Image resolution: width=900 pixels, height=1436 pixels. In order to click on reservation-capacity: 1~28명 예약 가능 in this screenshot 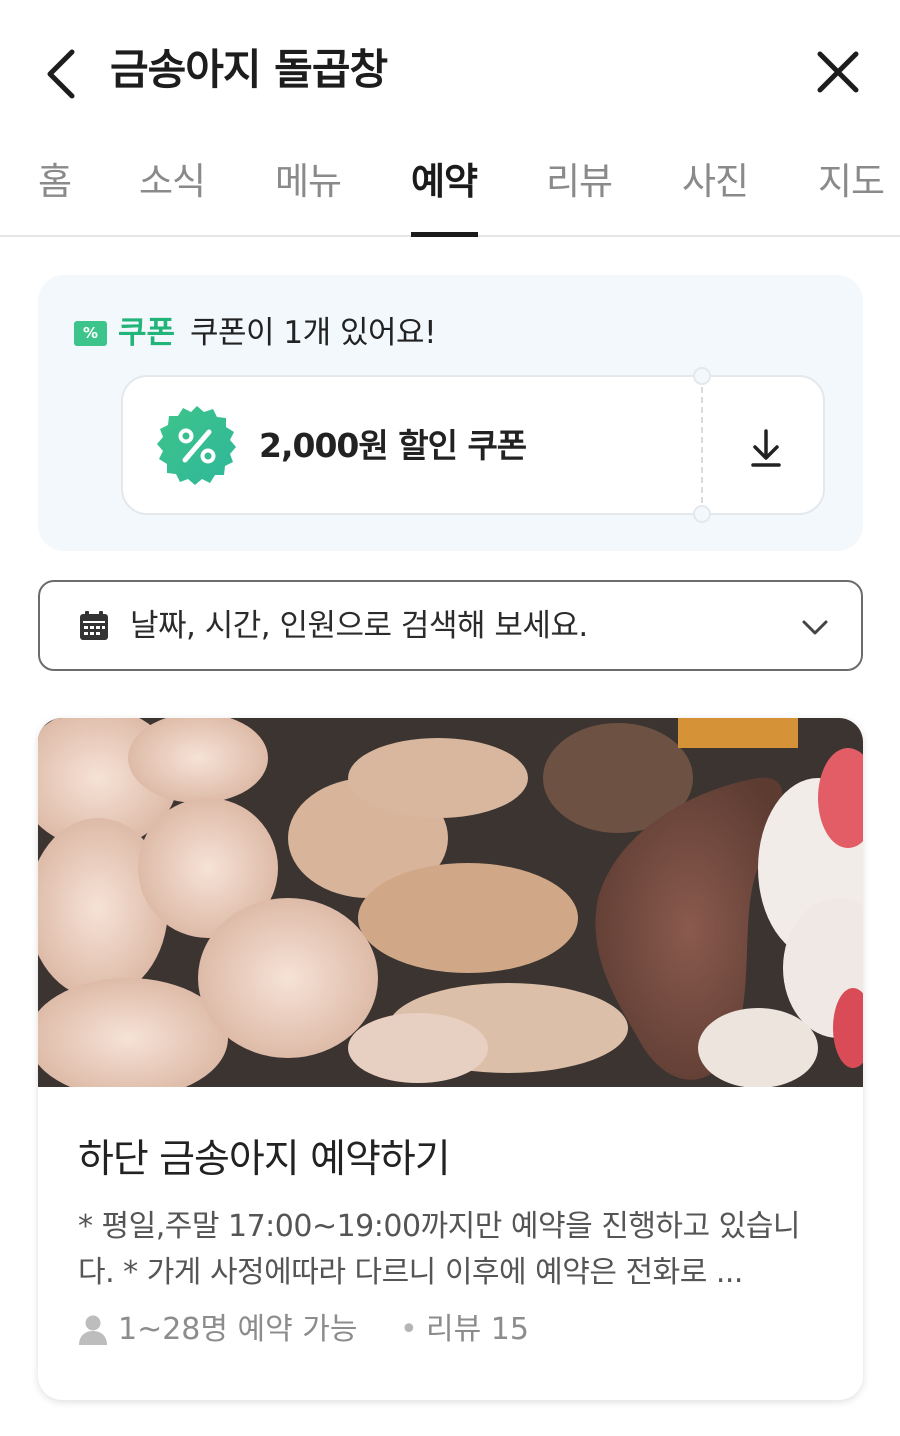, I will do `click(238, 1329)`.